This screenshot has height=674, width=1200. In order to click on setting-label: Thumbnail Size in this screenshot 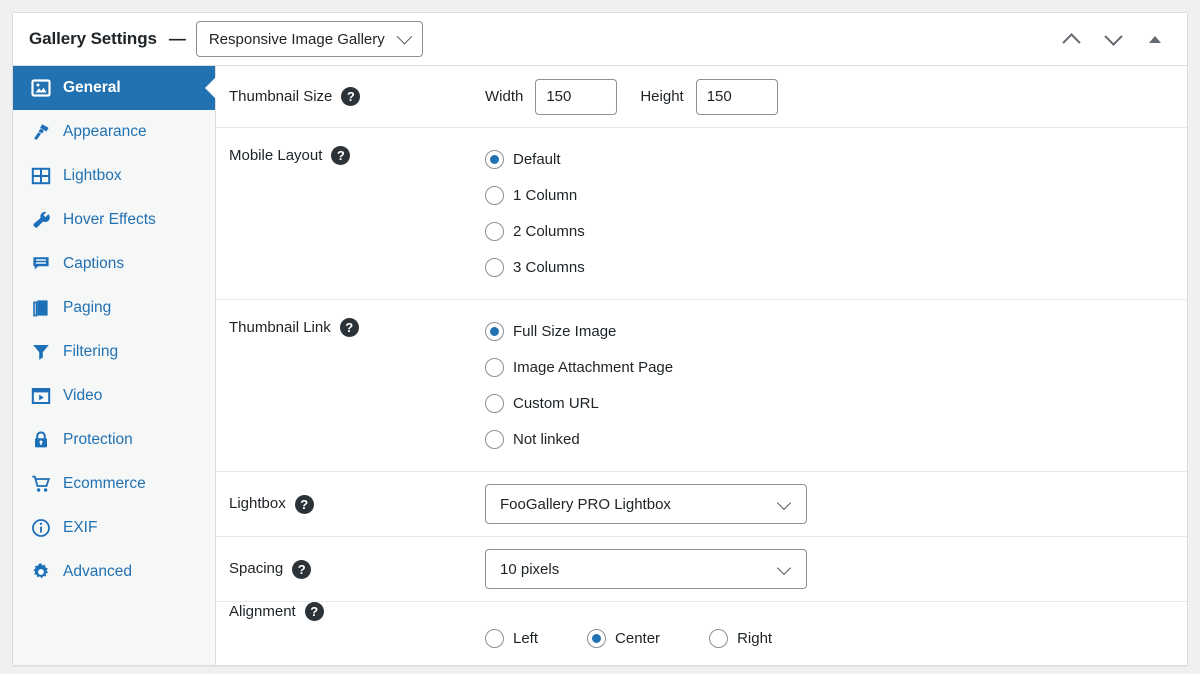, I will do `click(281, 96)`.